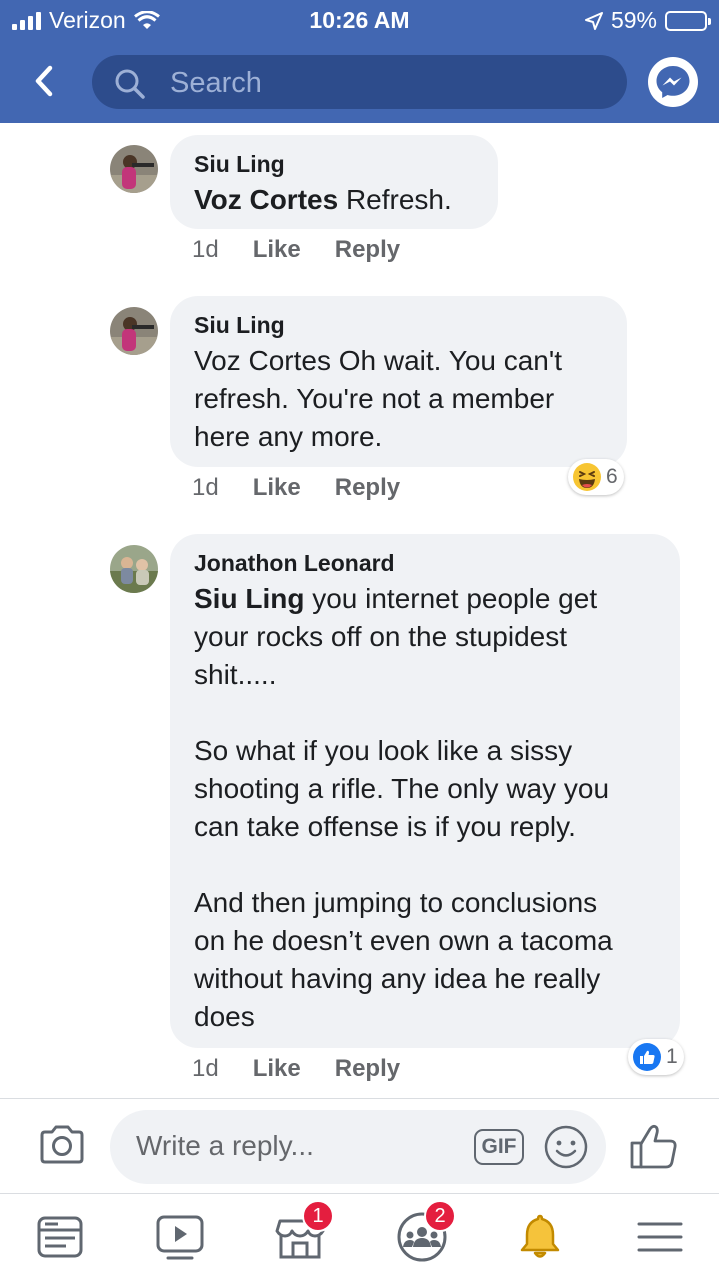  Describe the element at coordinates (266, 199) in the screenshot. I see `comment-mention: Voz Cortes` at that location.